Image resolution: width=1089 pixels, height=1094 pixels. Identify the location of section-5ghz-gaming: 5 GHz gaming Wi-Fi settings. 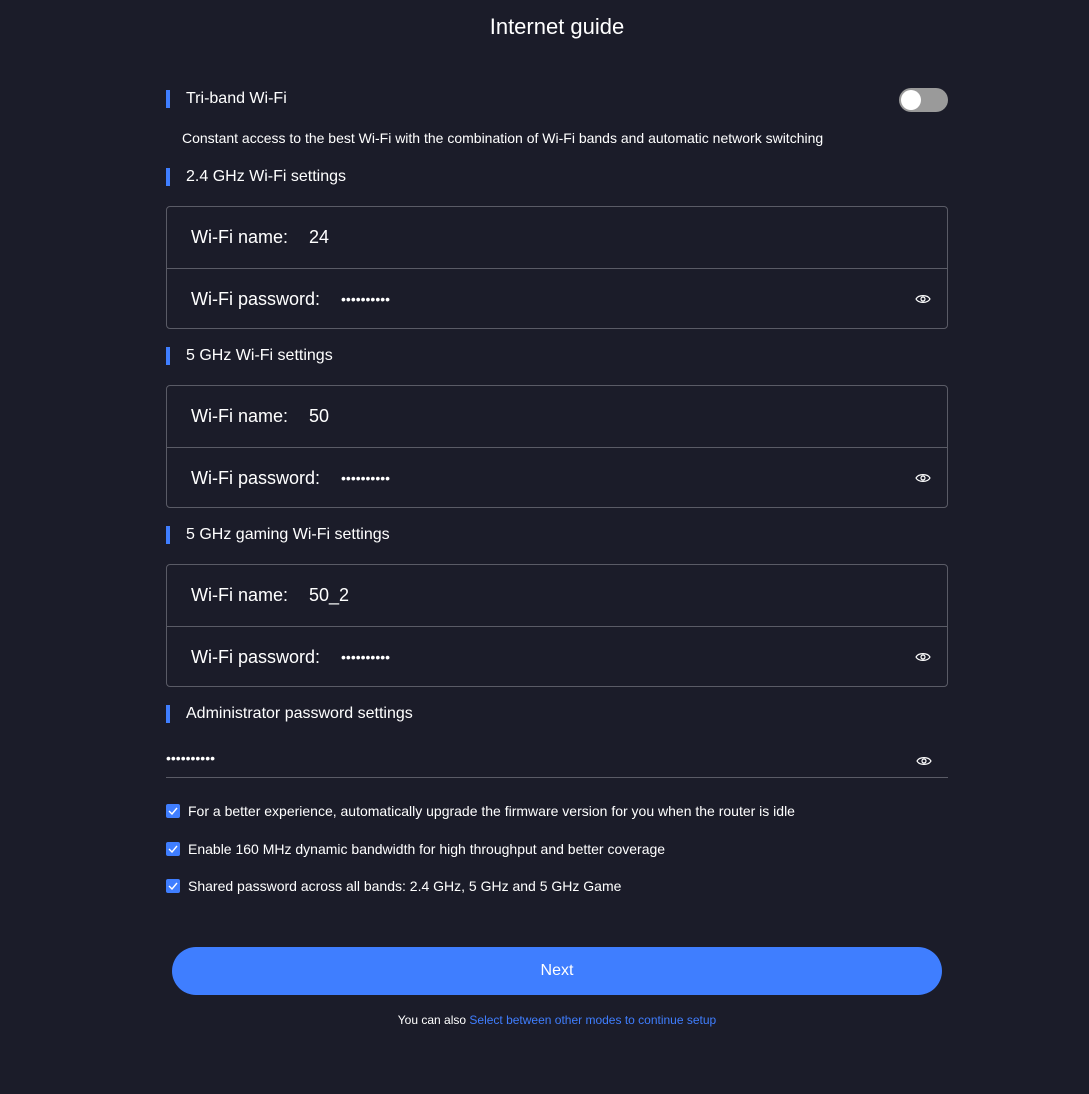
(278, 535).